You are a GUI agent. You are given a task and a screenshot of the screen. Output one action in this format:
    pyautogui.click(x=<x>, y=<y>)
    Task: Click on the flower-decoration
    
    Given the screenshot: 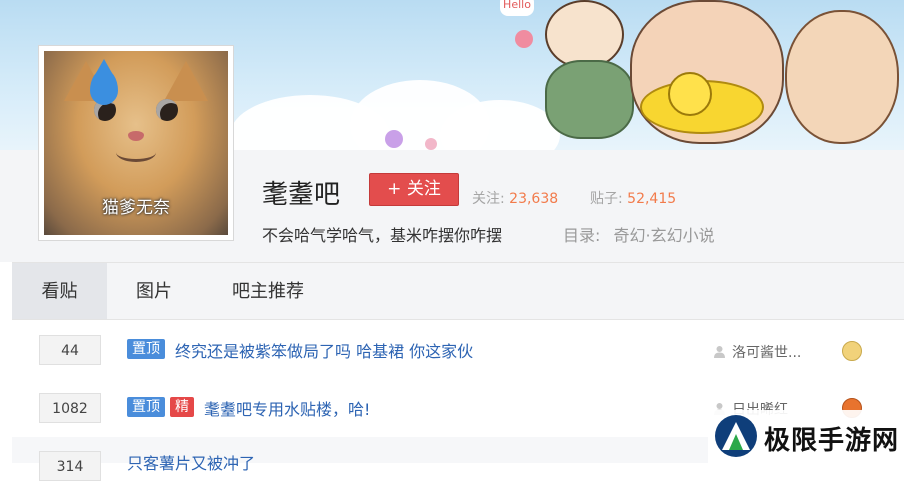 What is the action you would take?
    pyautogui.click(x=524, y=39)
    